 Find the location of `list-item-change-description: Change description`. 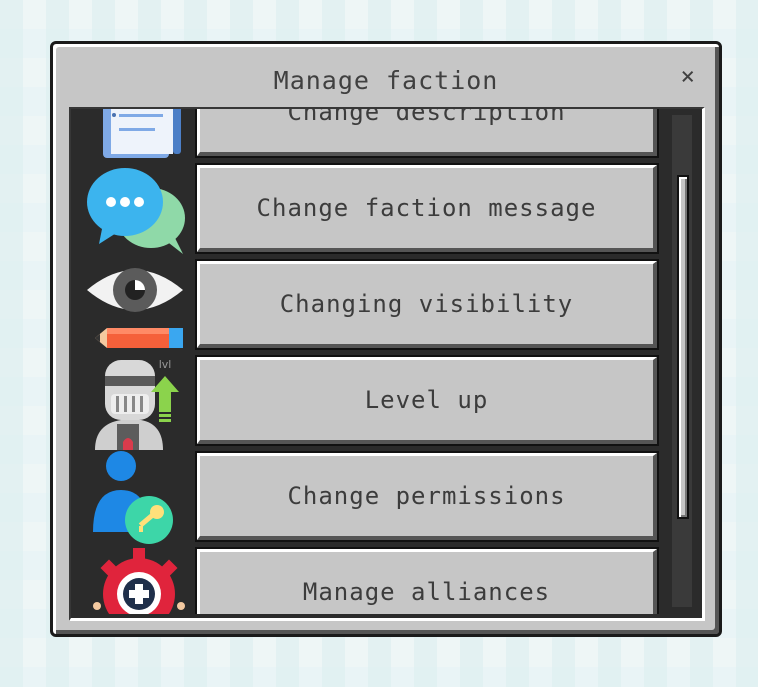

list-item-change-description: Change description is located at coordinates (365, 133).